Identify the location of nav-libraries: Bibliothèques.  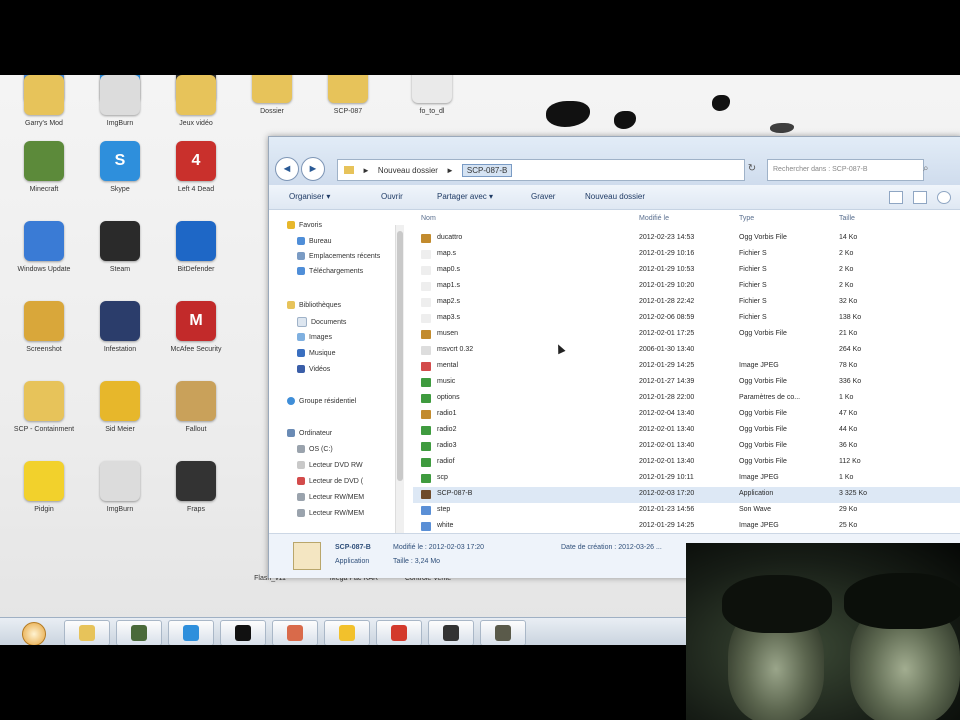
(314, 305).